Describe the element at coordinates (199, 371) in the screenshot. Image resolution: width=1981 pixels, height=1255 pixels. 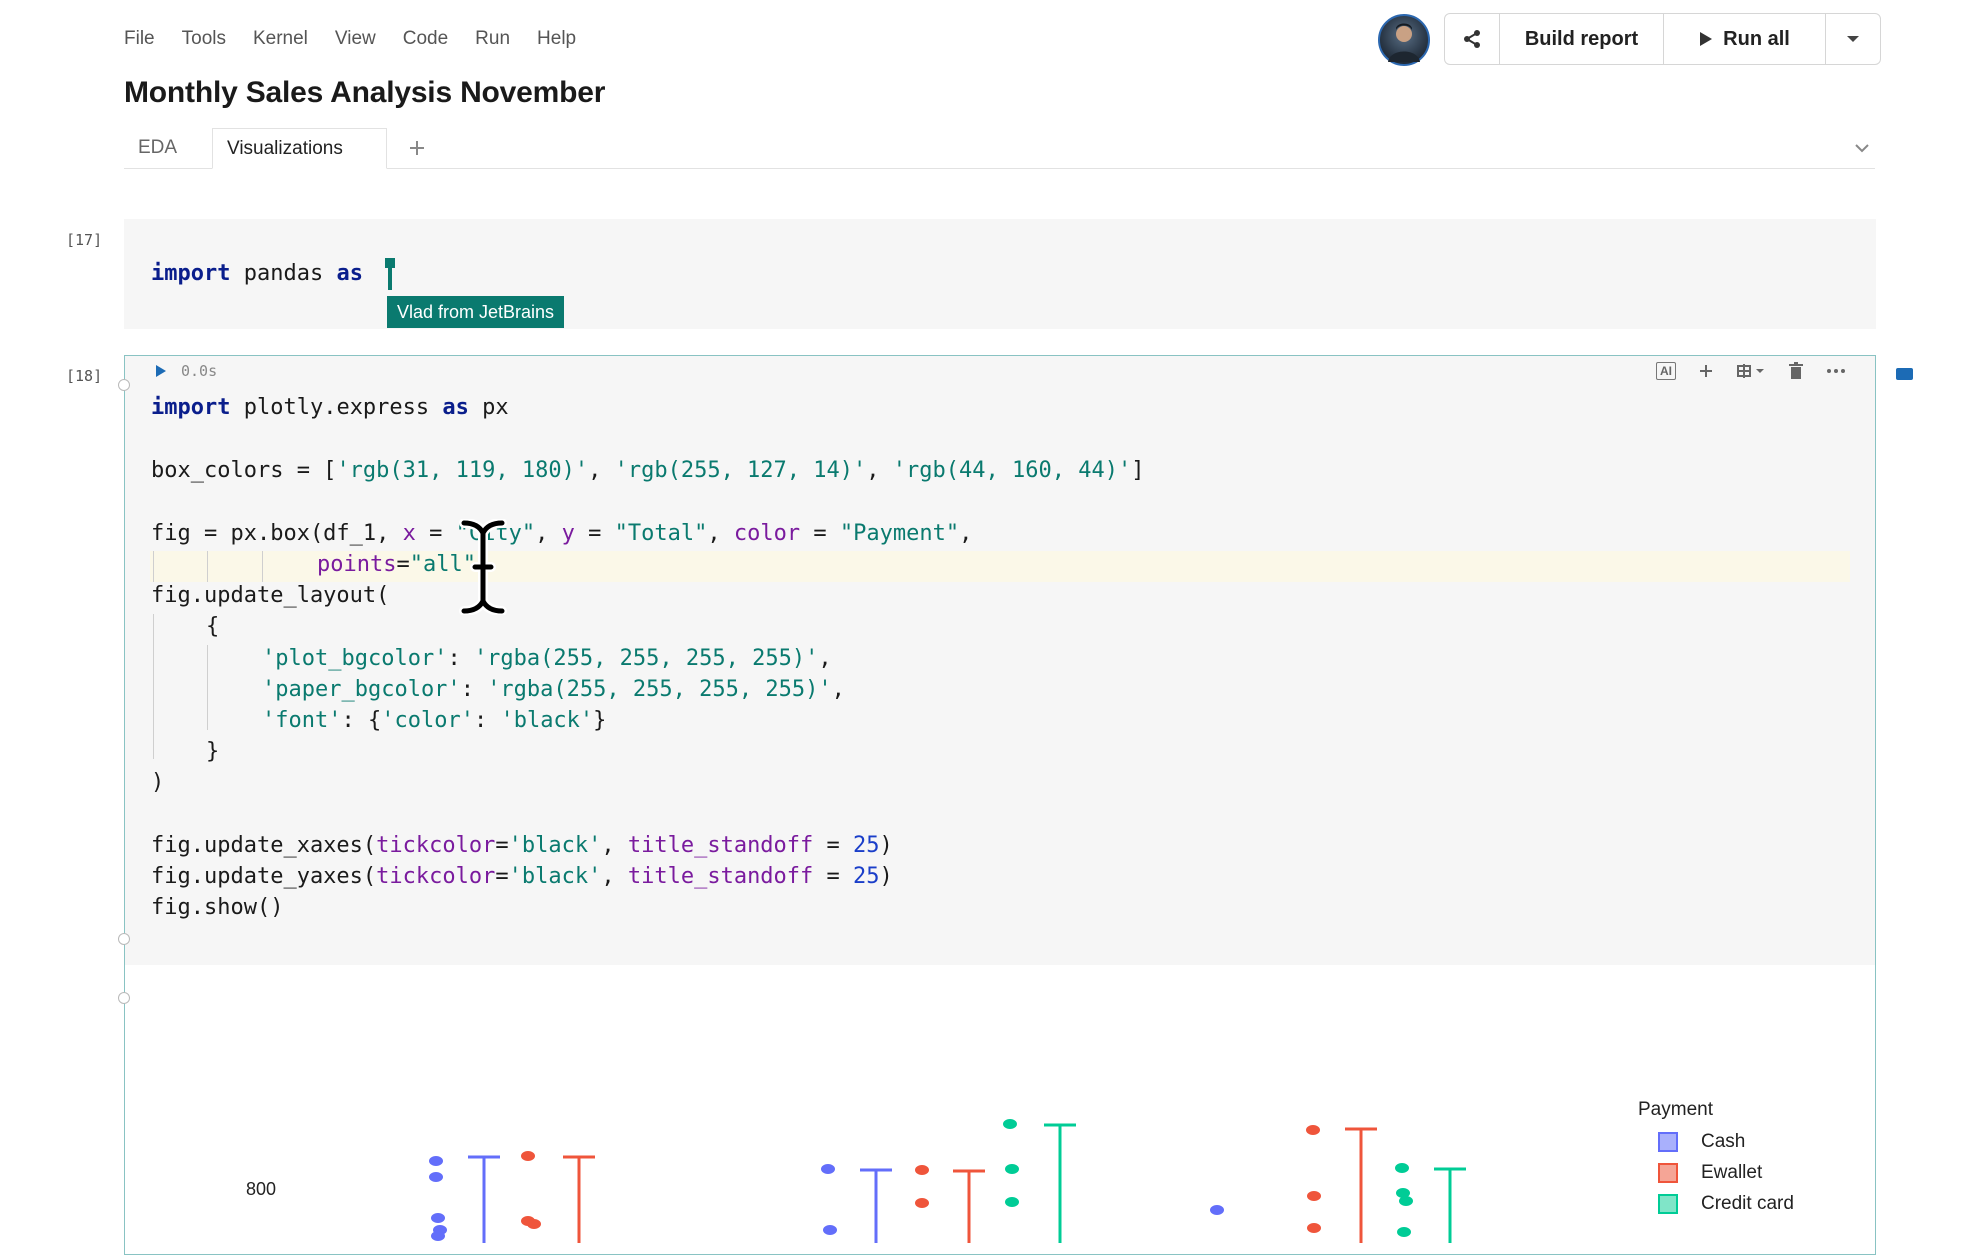
I see `cell-duration: 0.0s` at that location.